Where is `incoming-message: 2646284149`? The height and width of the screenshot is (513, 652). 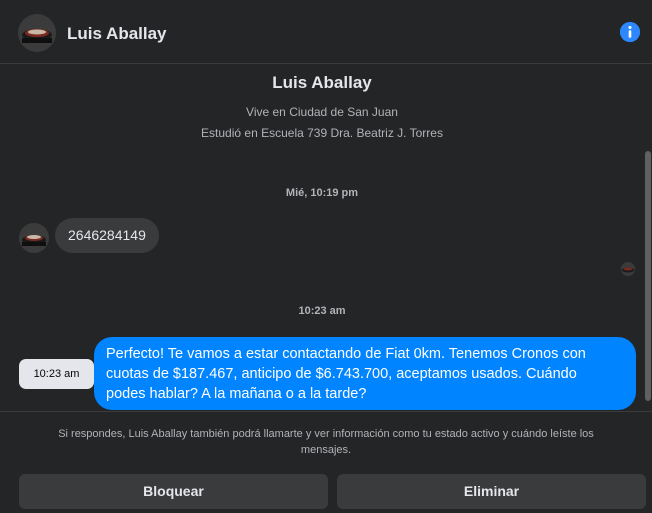
incoming-message: 2646284149 is located at coordinates (107, 235).